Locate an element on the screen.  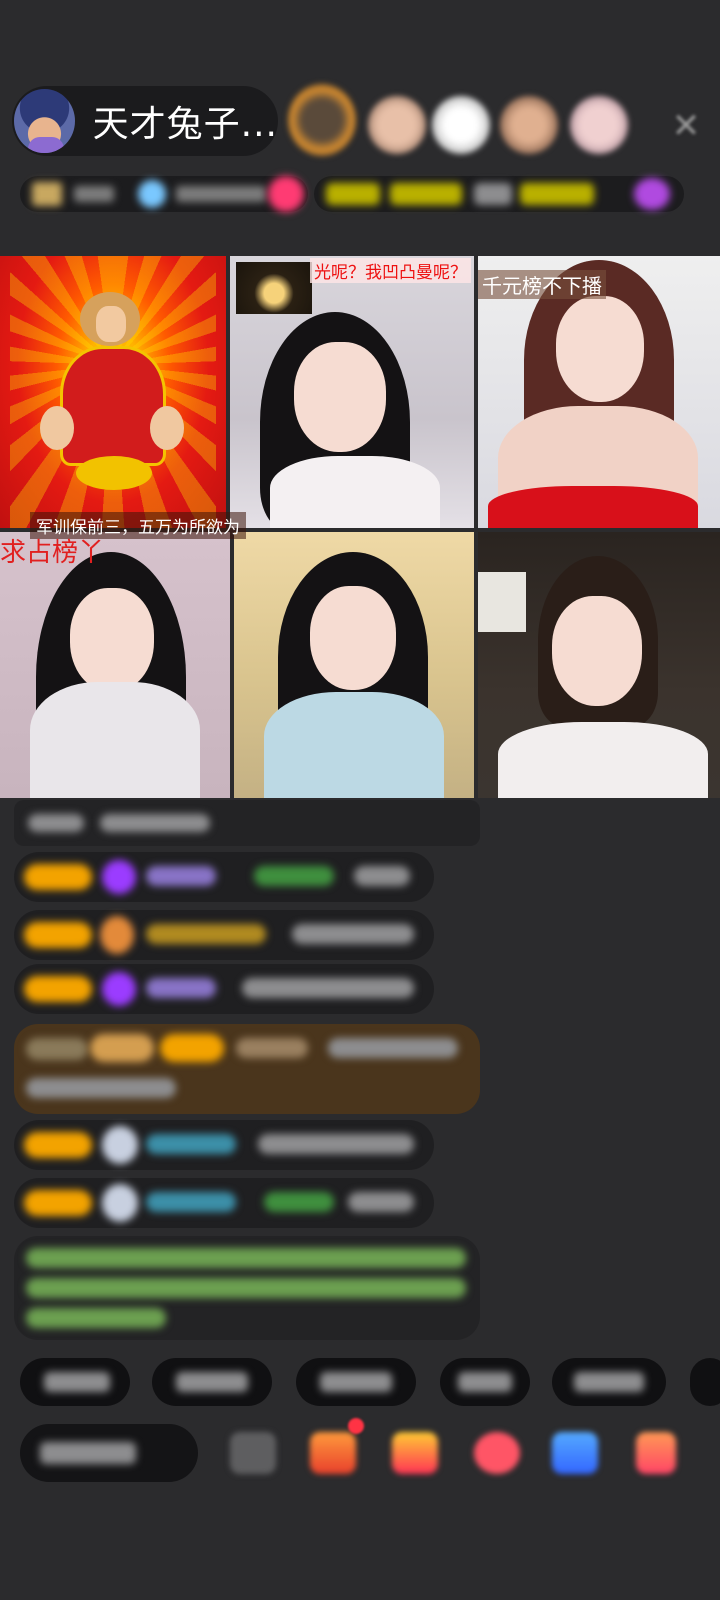
video-cell-2-caption: 光呢？我凹凸曼呢？ is located at coordinates (390, 270).